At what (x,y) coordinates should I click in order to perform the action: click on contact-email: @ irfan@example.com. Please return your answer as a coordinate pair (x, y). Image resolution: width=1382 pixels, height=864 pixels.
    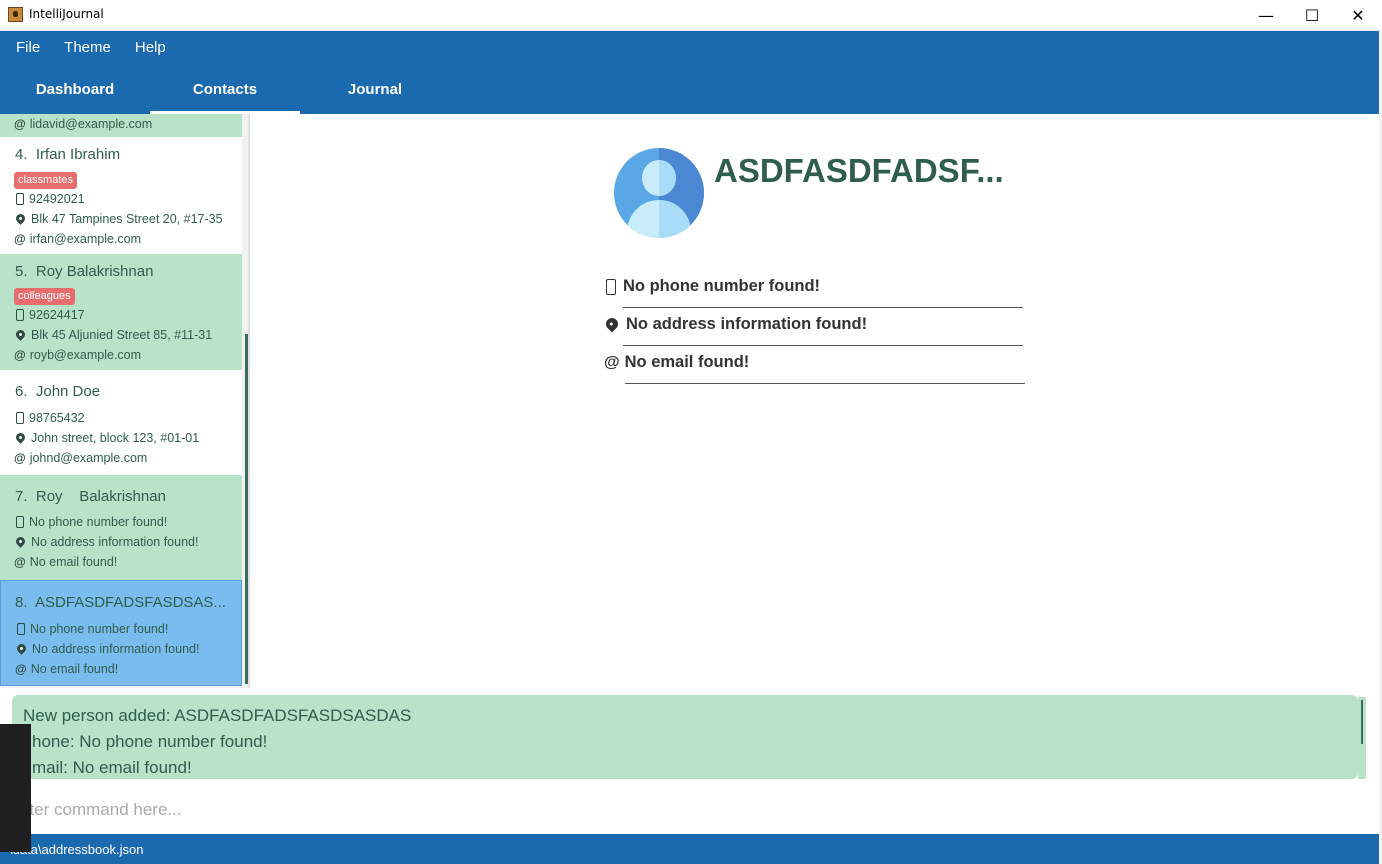
    Looking at the image, I should click on (78, 239).